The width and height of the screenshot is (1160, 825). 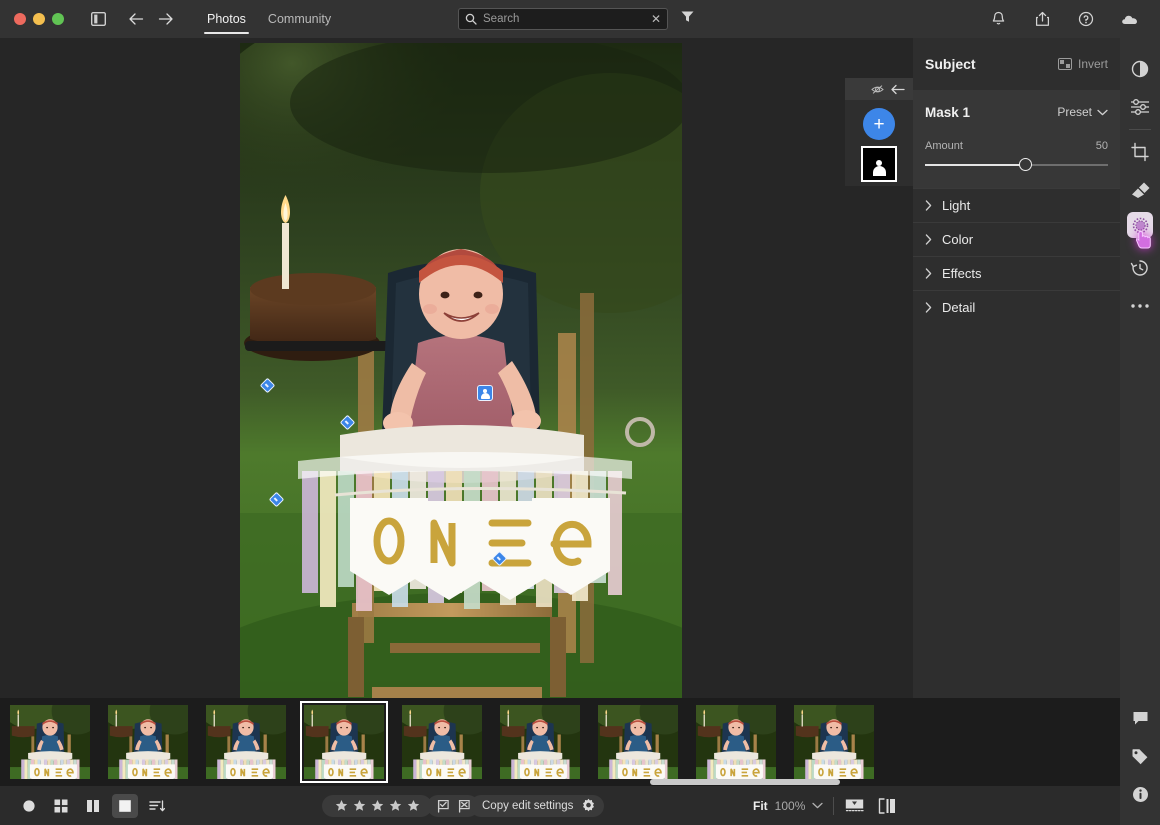 What do you see at coordinates (1130, 19) in the screenshot?
I see `cloud-icon` at bounding box center [1130, 19].